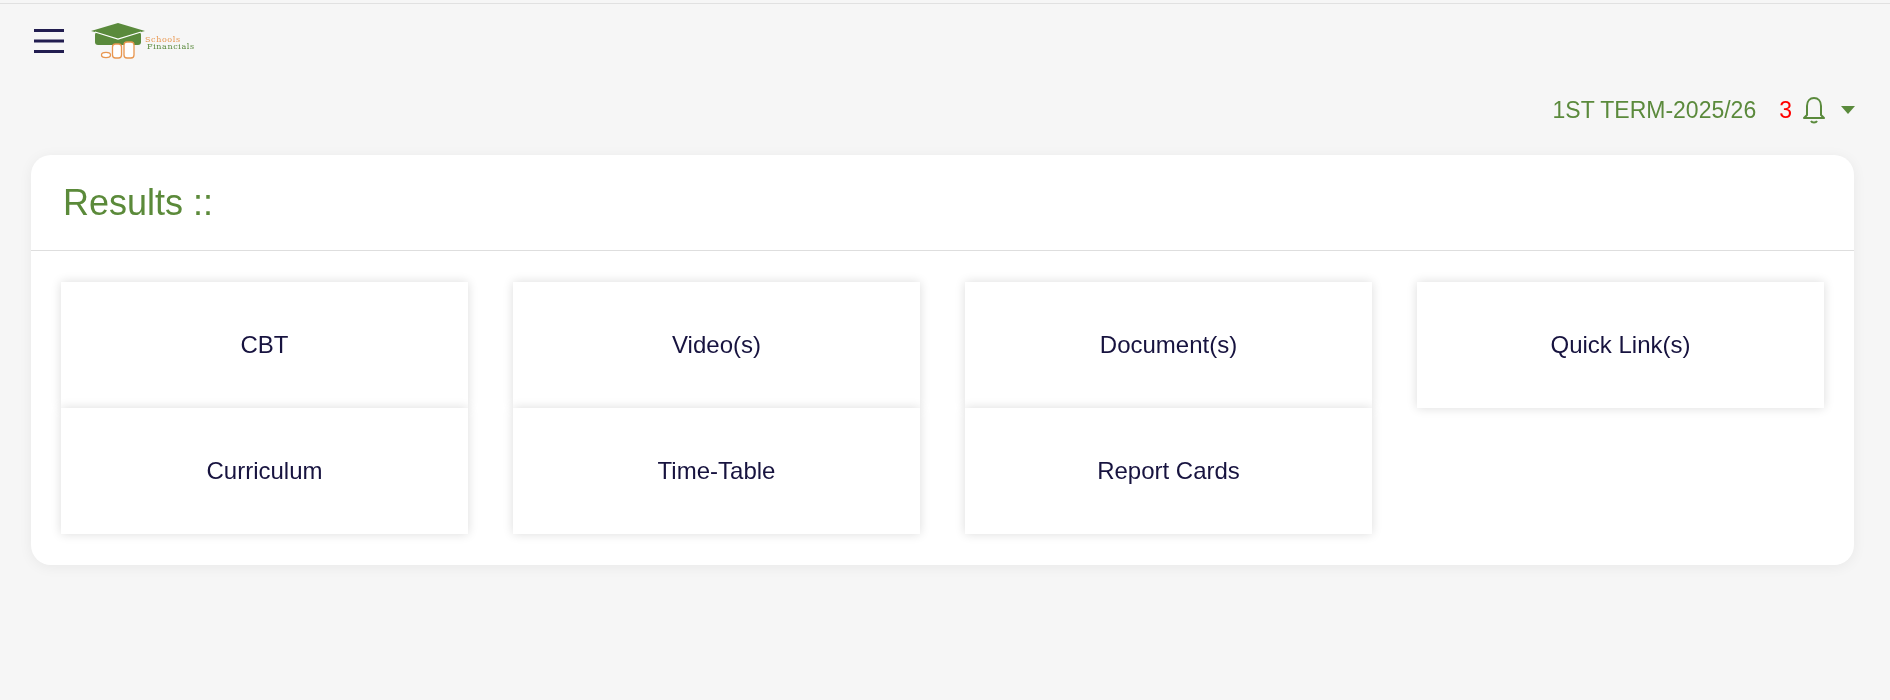  Describe the element at coordinates (1785, 110) in the screenshot. I see `notification-count: 3` at that location.